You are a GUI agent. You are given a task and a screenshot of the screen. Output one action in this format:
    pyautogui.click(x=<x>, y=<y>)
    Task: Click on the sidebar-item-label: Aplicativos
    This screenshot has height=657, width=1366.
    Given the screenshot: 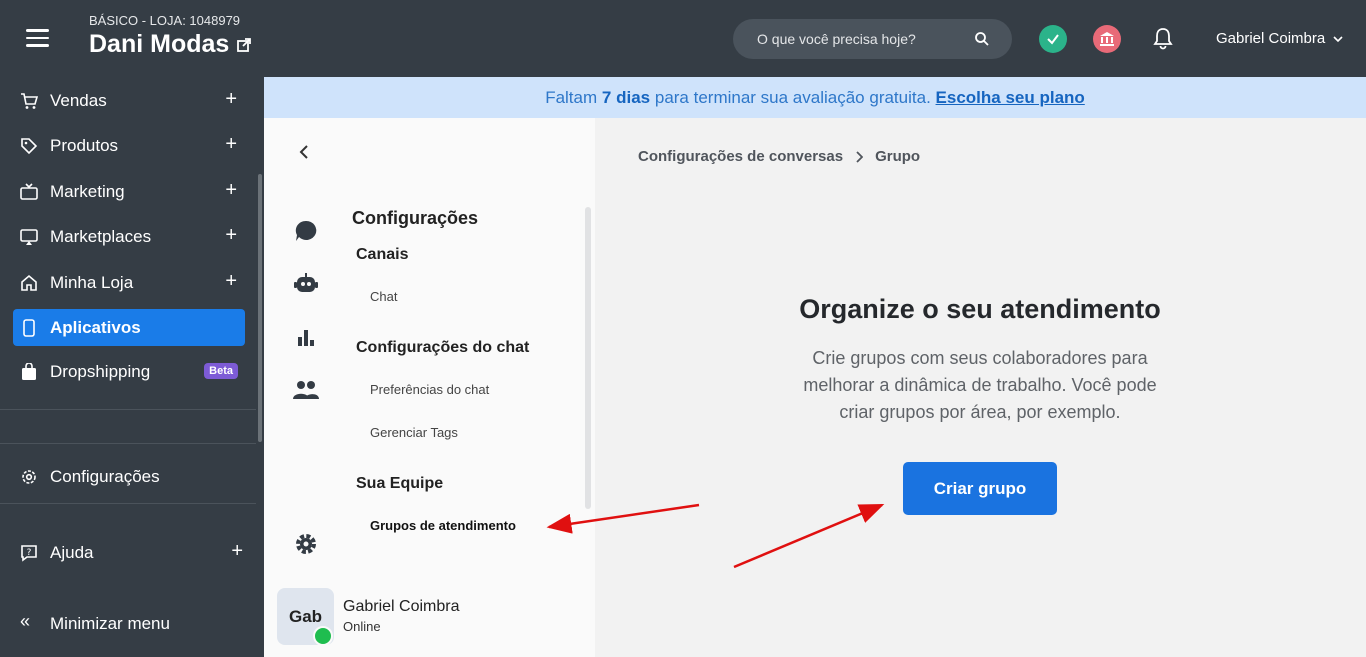 What is the action you would take?
    pyautogui.click(x=95, y=327)
    